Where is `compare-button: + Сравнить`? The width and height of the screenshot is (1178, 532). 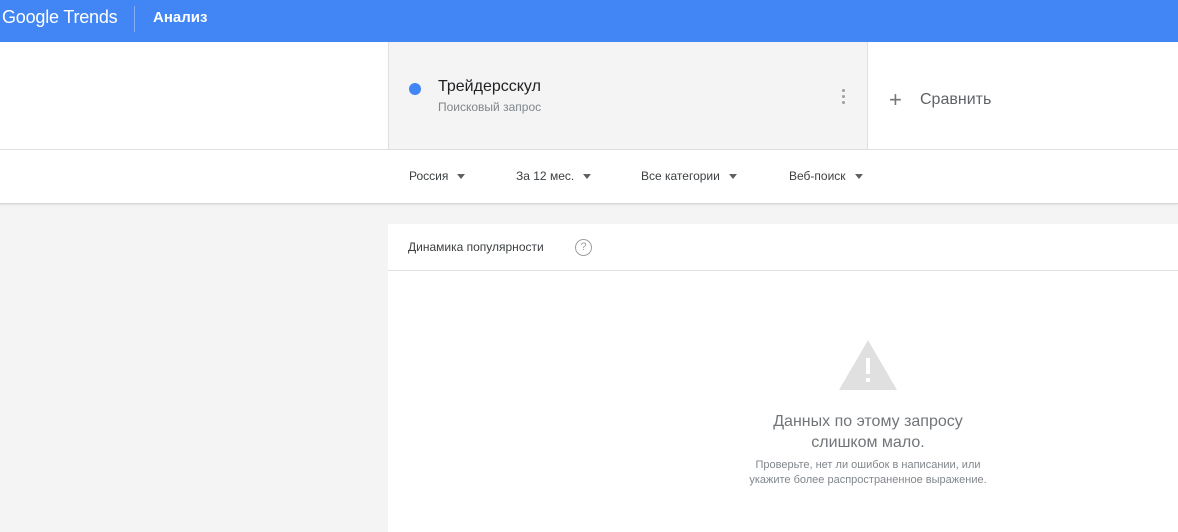
compare-button: + Сравнить is located at coordinates (940, 100).